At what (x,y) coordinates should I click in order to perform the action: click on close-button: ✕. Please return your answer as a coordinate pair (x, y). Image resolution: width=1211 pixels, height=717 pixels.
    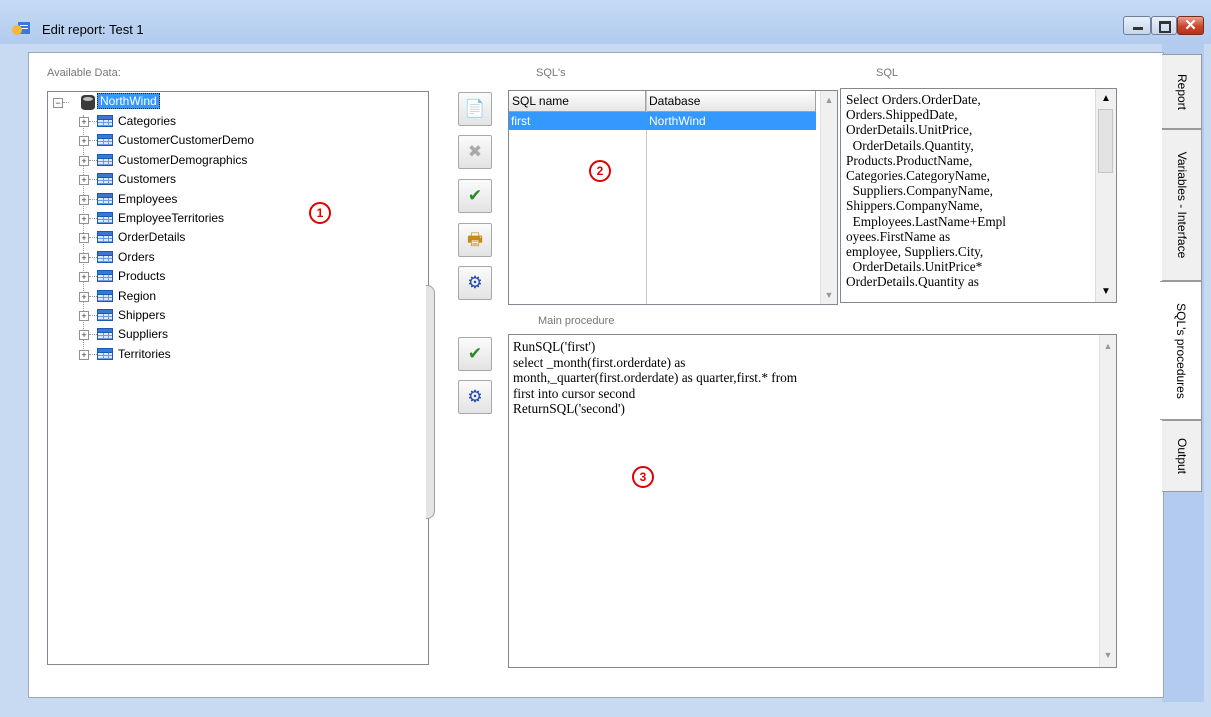
    Looking at the image, I should click on (1190, 25).